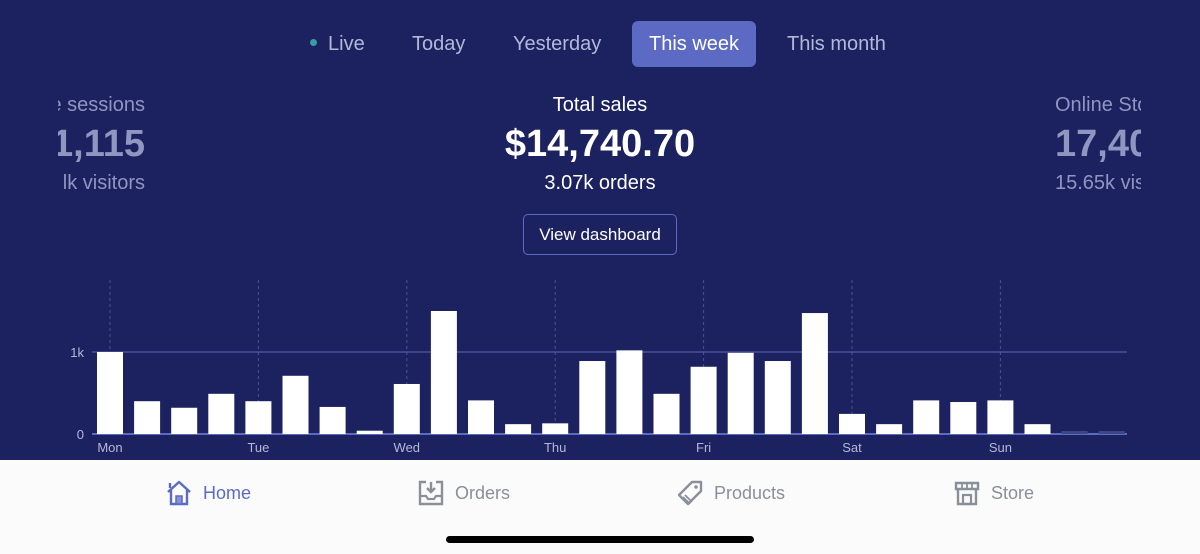 The height and width of the screenshot is (554, 1200). I want to click on tab-this-month: This month, so click(836, 44).